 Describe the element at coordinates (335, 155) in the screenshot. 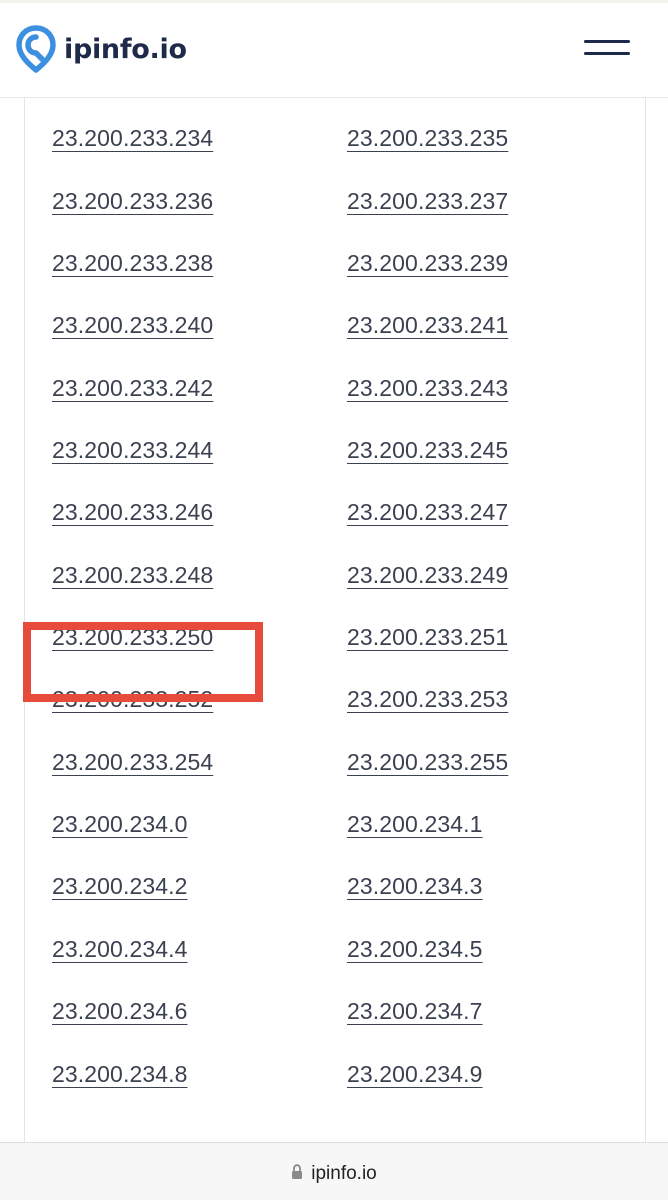

I see `ip-row: 23.200.233.234 23.200.233.235` at that location.